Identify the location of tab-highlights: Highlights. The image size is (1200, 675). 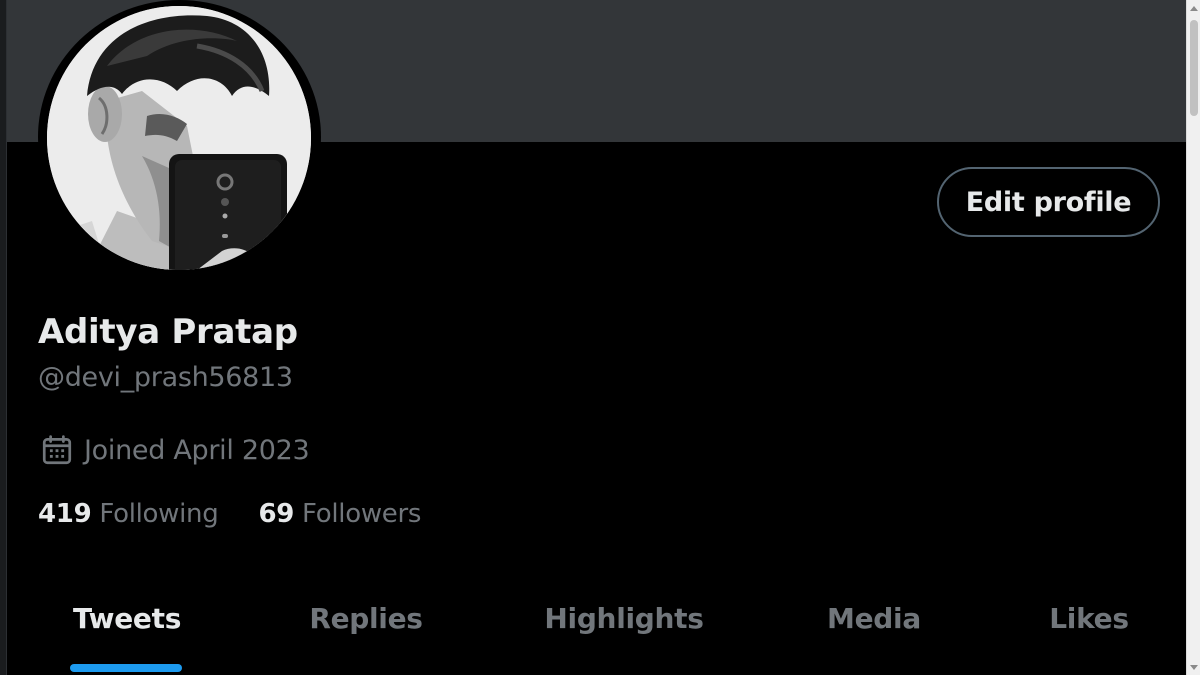
(624, 618).